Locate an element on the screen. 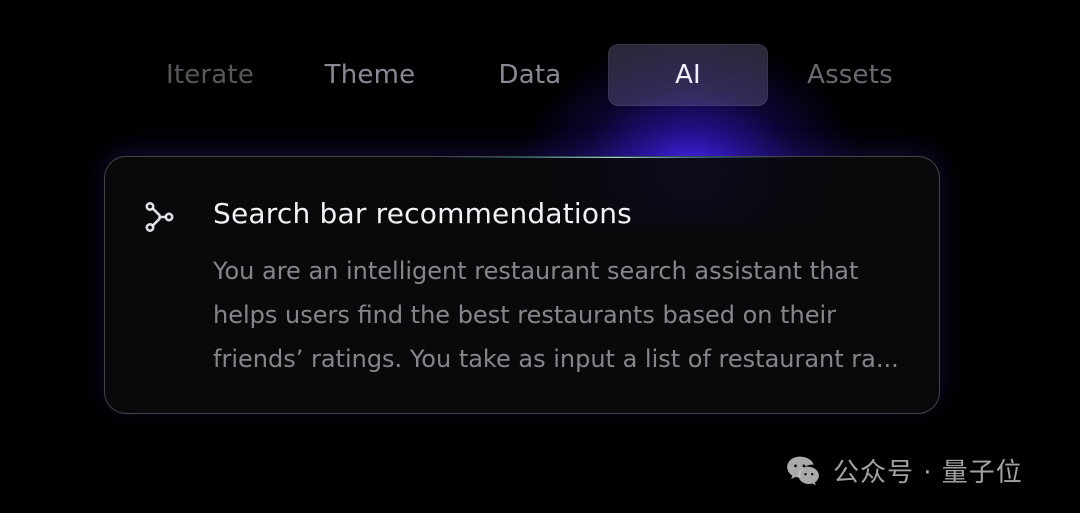 The image size is (1080, 513). tab-bar: Iterate Theme Data AI Assets is located at coordinates (540, 75).